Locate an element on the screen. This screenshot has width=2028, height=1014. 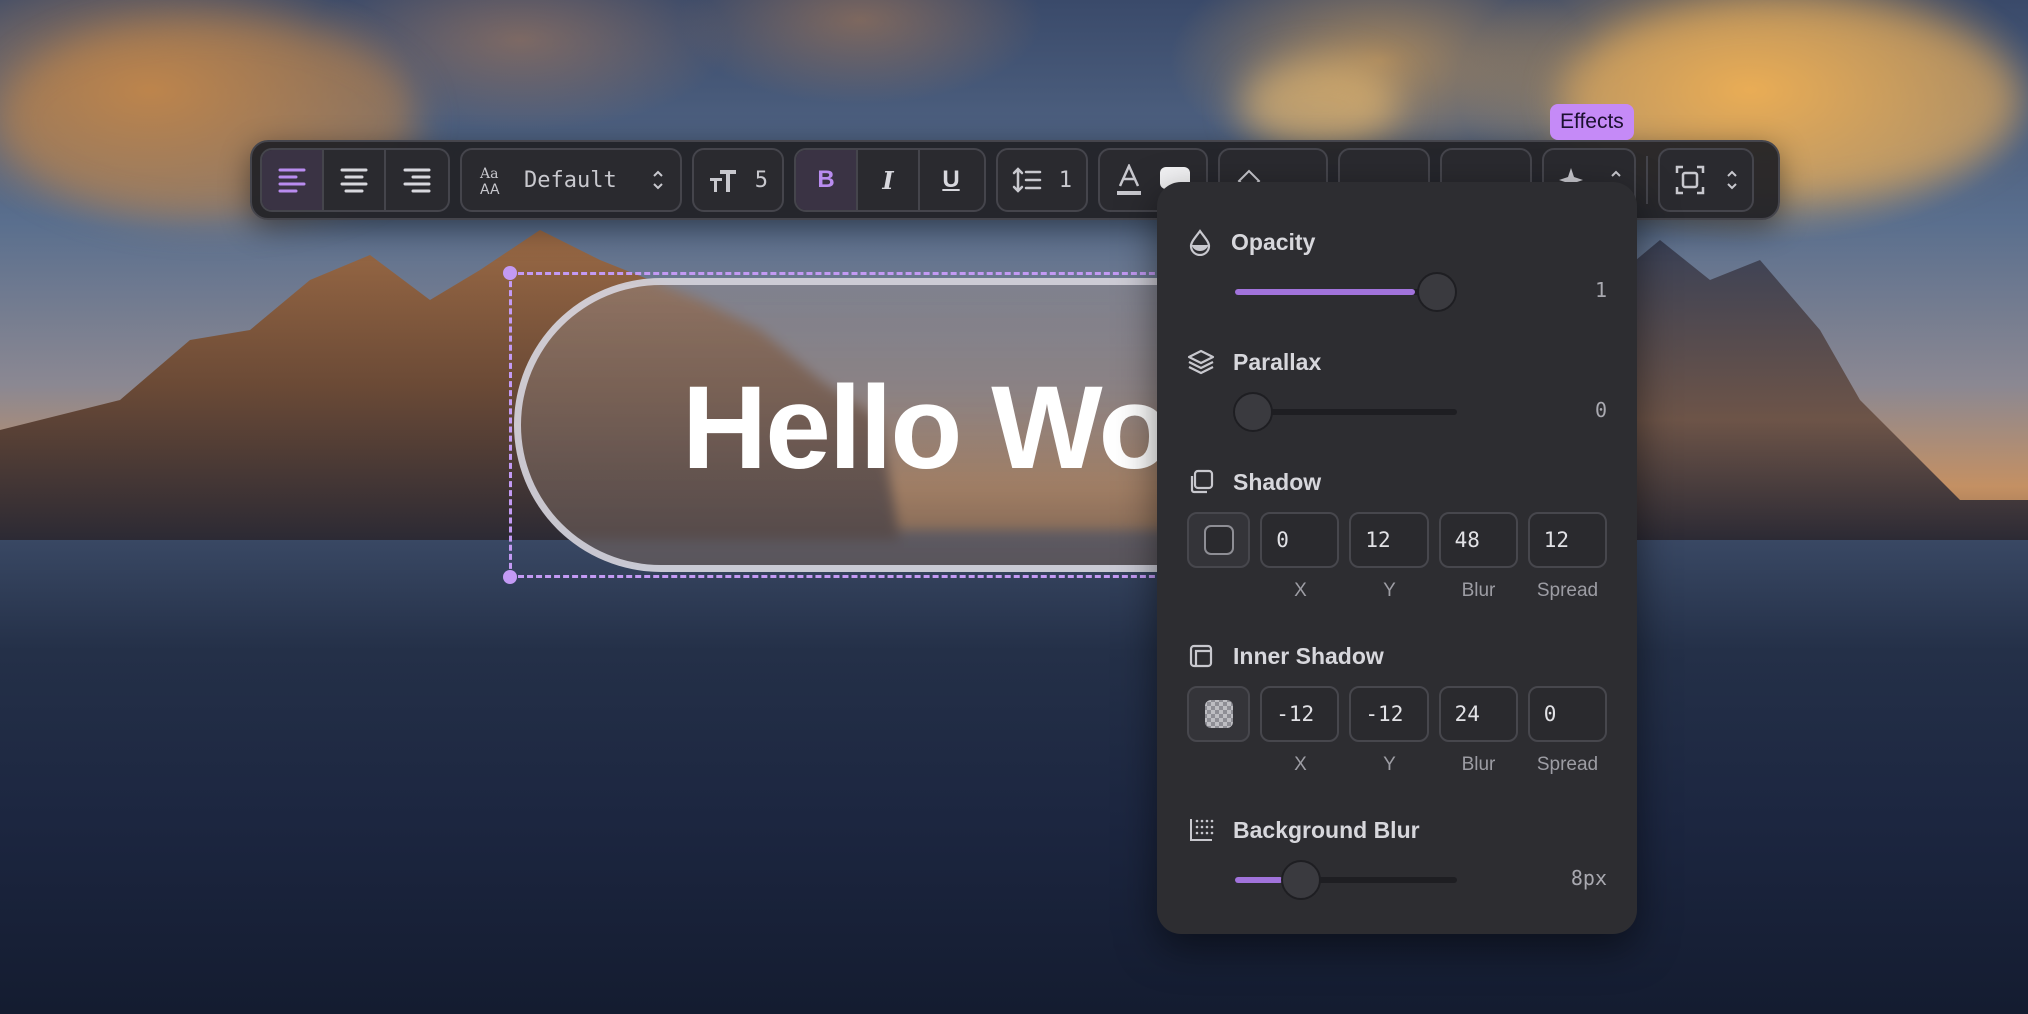
opacity-section: Opacity 1 is located at coordinates (1397, 271).